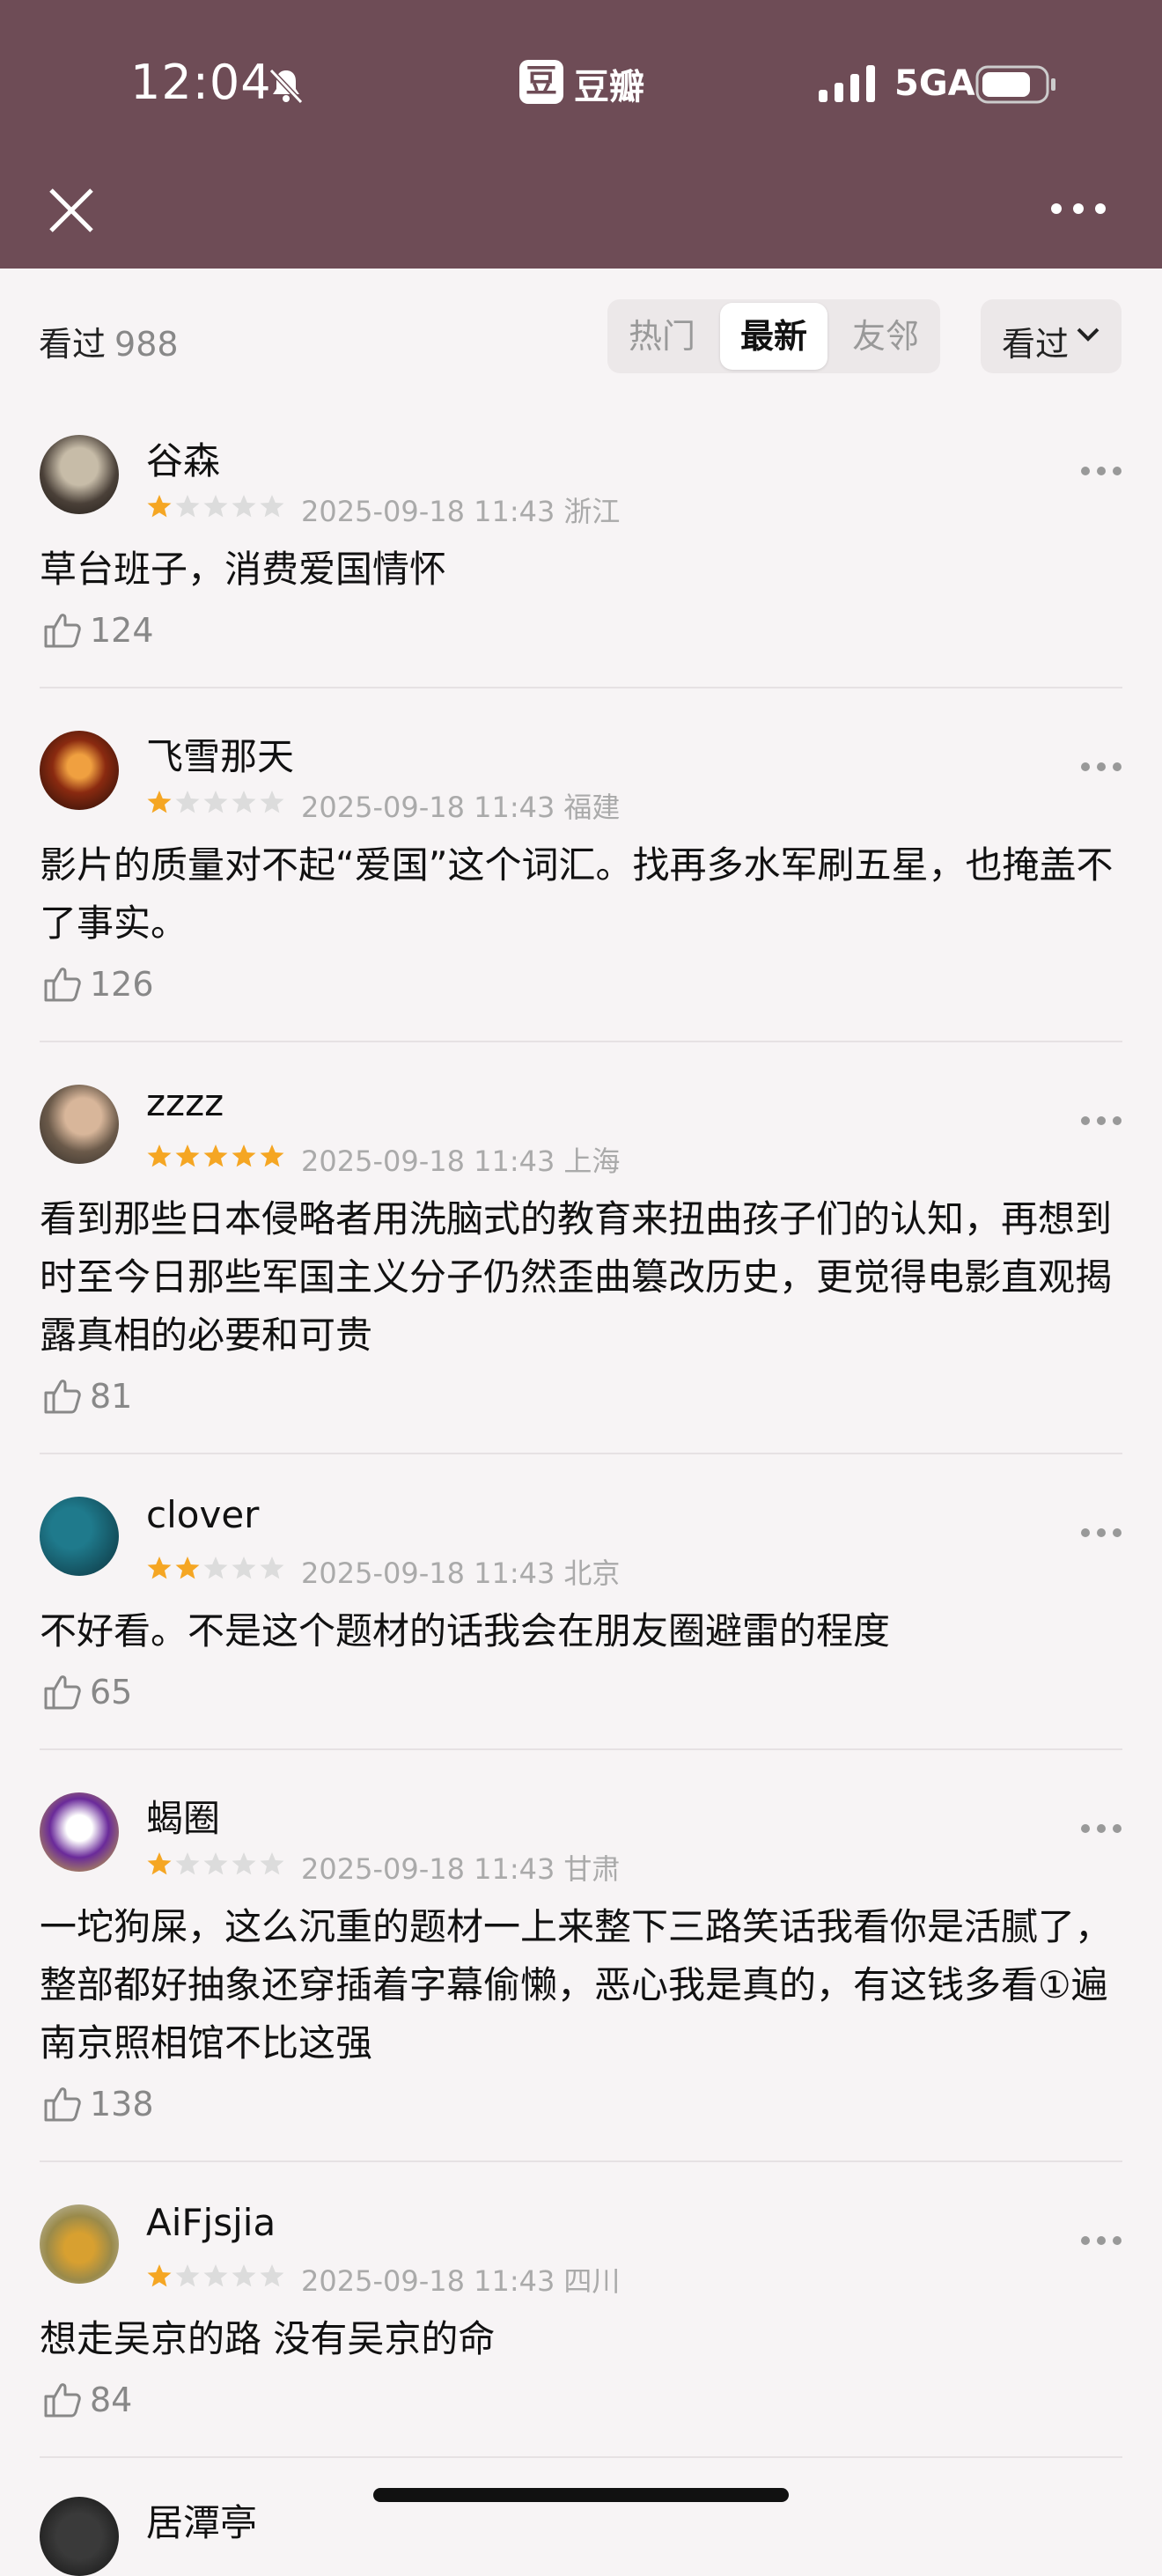  I want to click on review-username: 蝎圈, so click(183, 1816).